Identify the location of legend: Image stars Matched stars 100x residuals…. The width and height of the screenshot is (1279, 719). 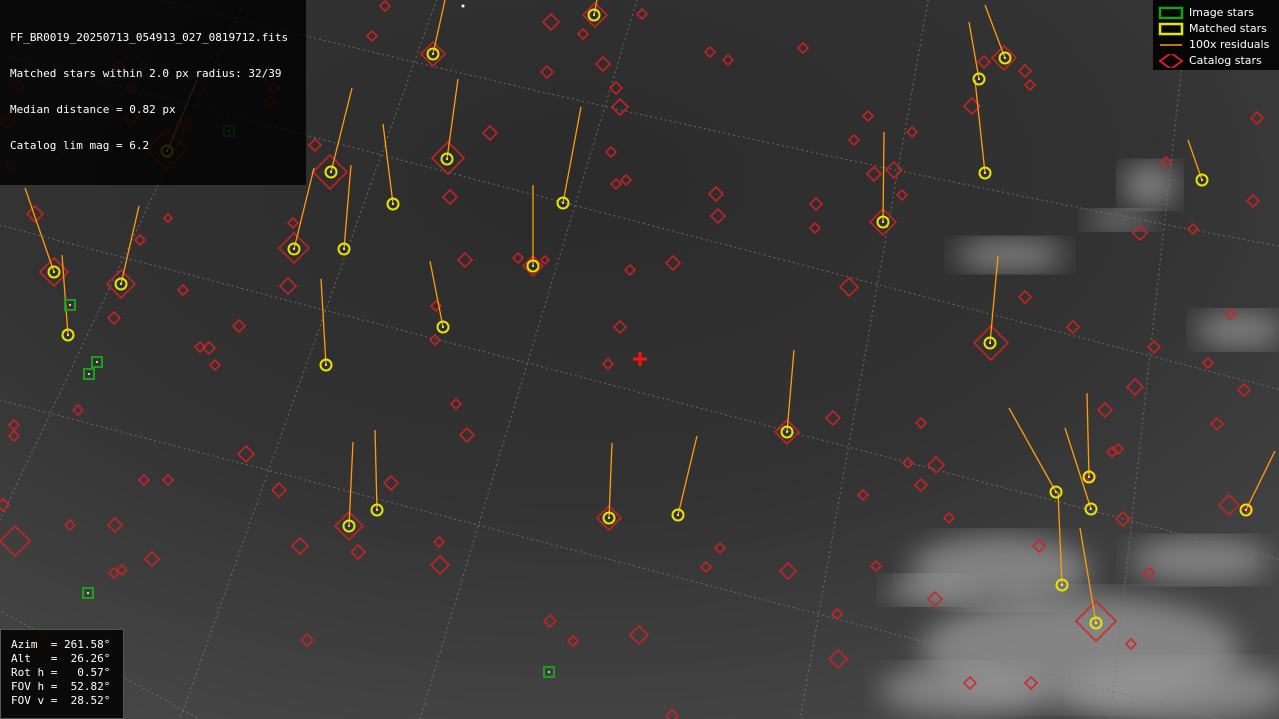
(1216, 35).